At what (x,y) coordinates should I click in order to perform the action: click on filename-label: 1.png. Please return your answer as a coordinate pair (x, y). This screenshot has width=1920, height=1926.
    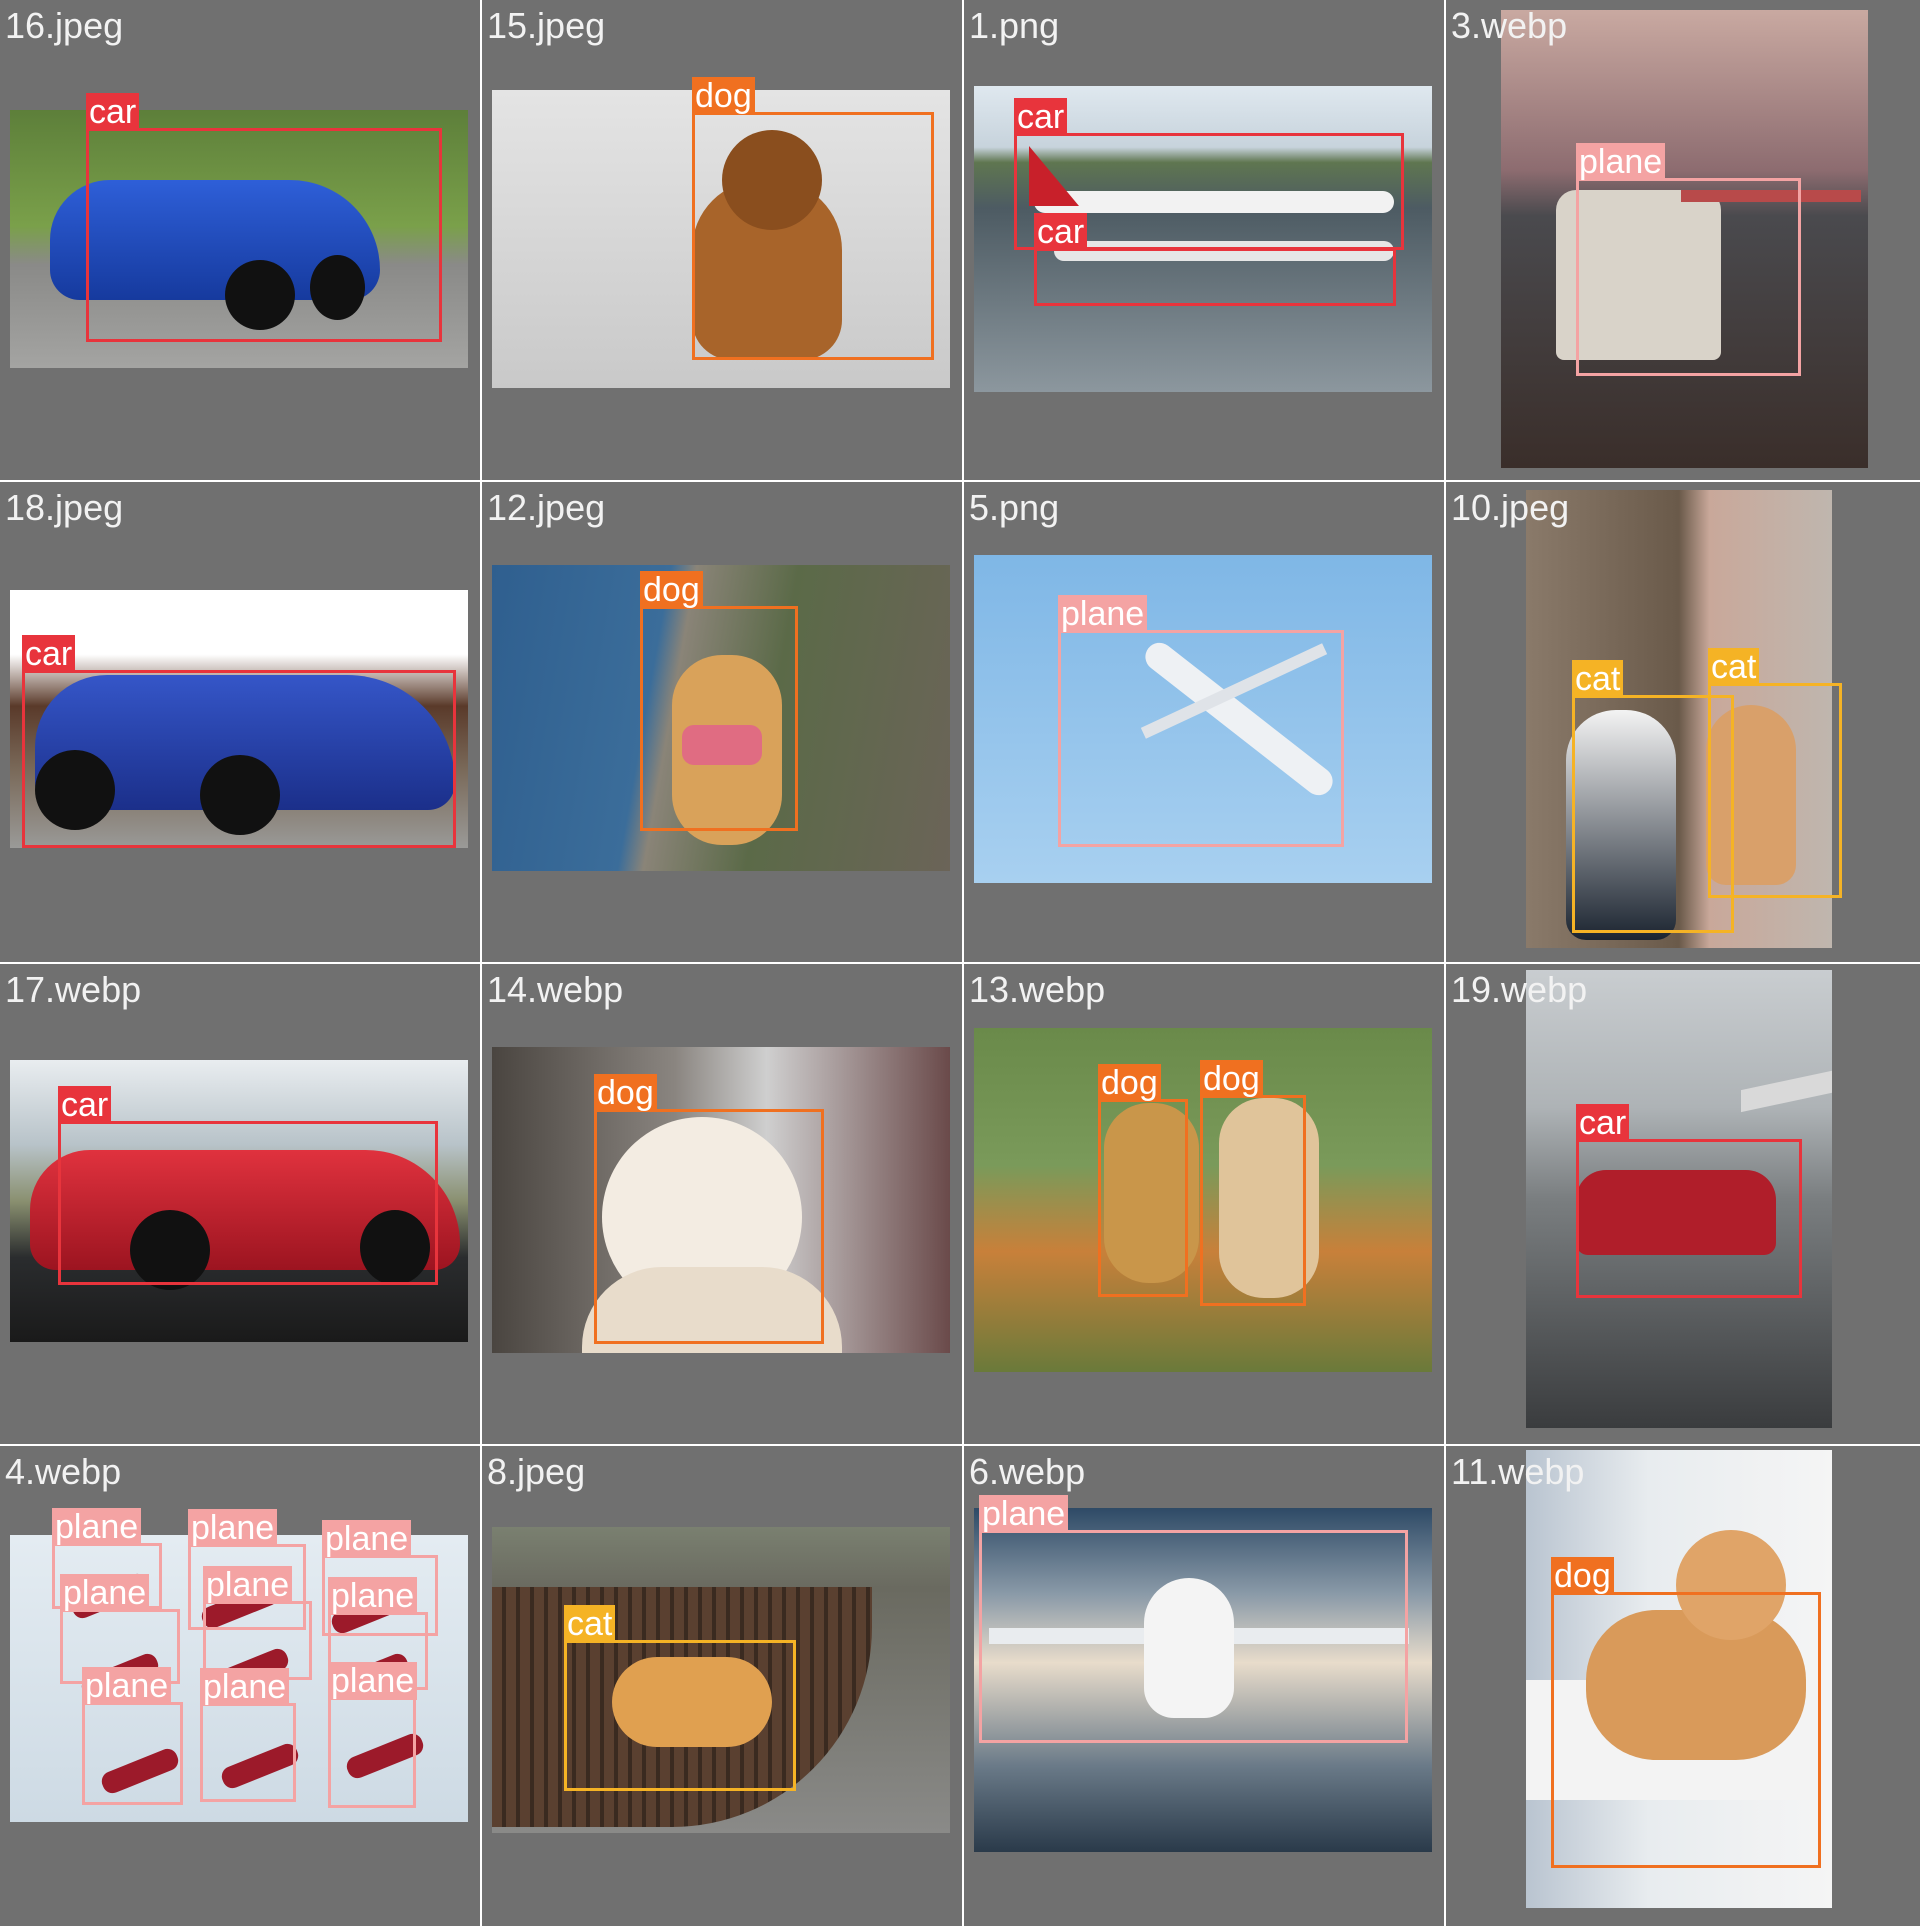
    Looking at the image, I should click on (1014, 25).